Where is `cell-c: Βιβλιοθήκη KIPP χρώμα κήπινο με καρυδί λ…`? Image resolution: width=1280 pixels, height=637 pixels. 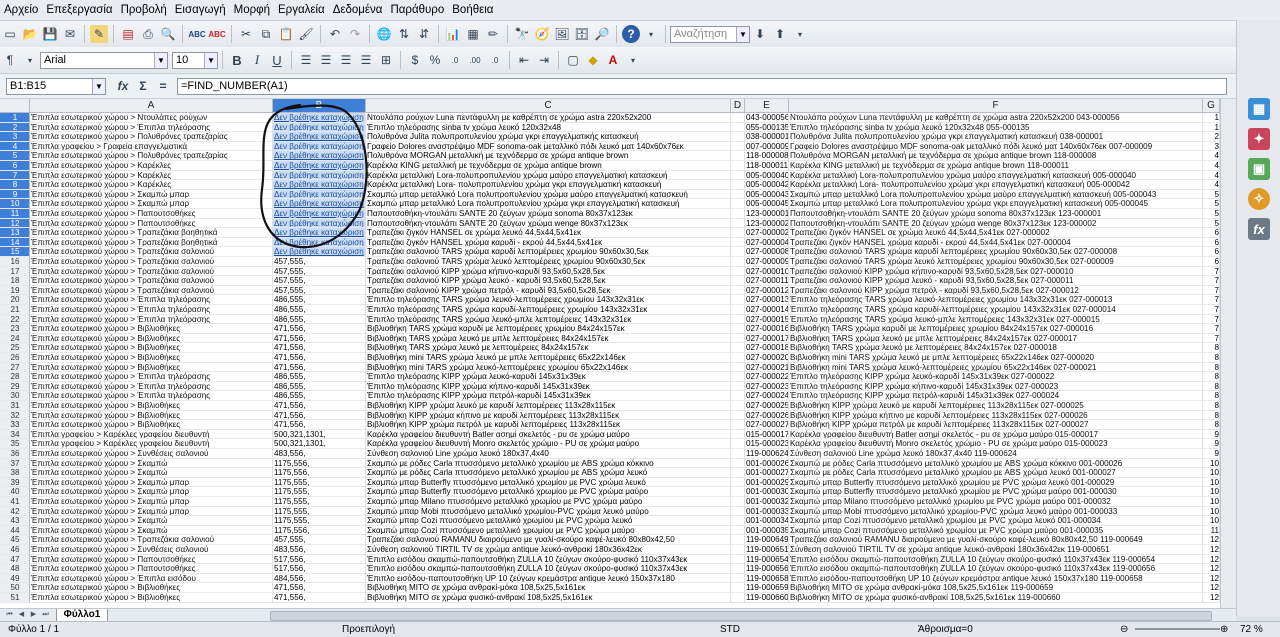
cell-c: Βιβλιοθήκη KIPP χρώμα κήπινο με καρυδί λ… is located at coordinates (548, 415).